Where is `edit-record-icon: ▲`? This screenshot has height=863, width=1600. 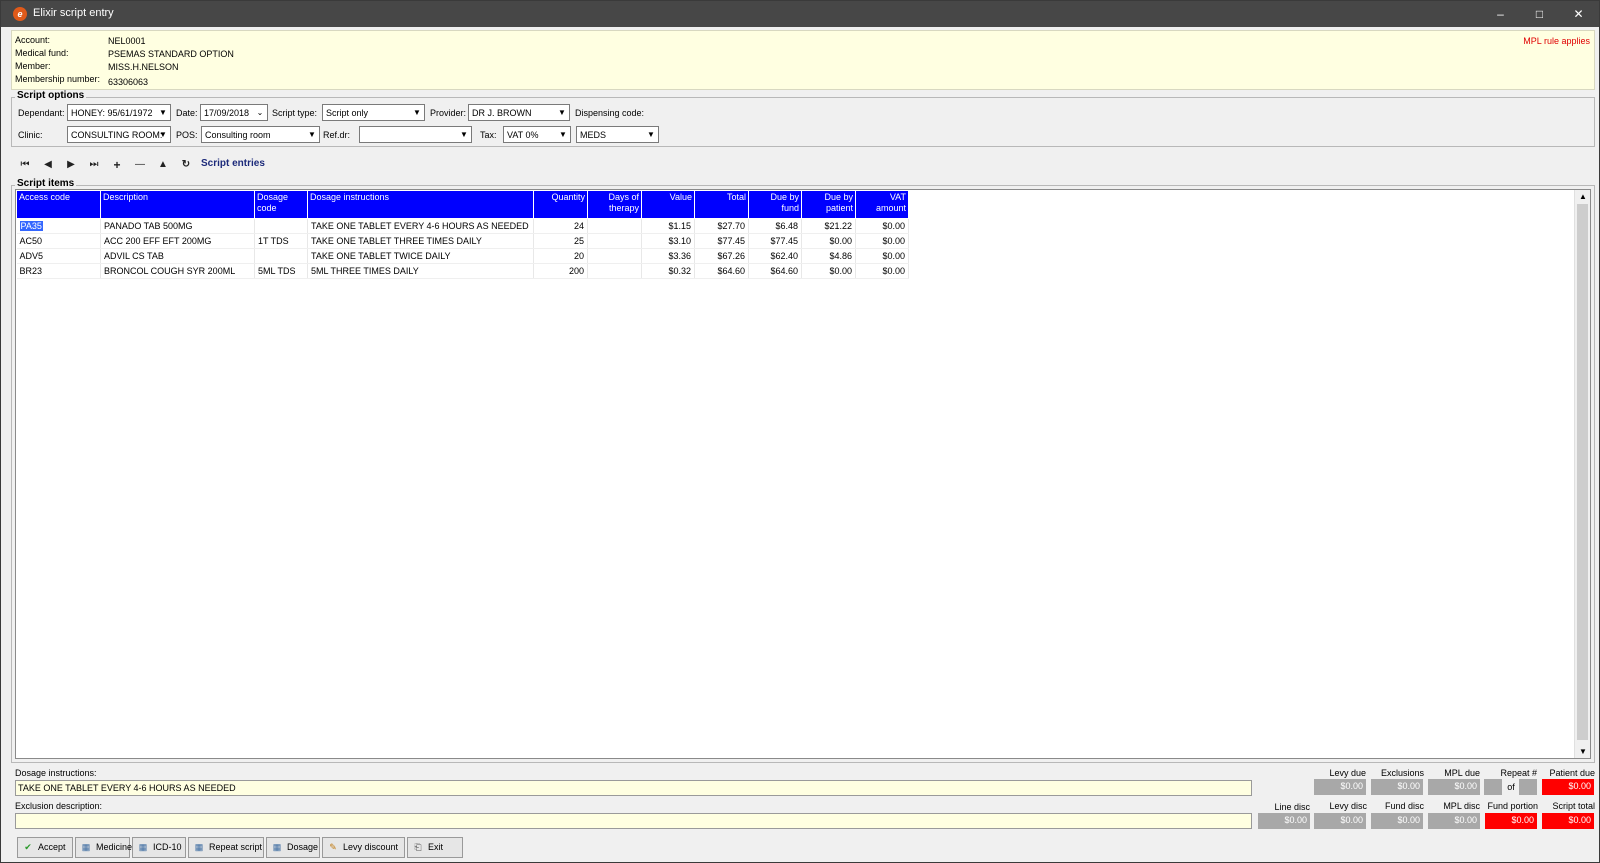 edit-record-icon: ▲ is located at coordinates (163, 165).